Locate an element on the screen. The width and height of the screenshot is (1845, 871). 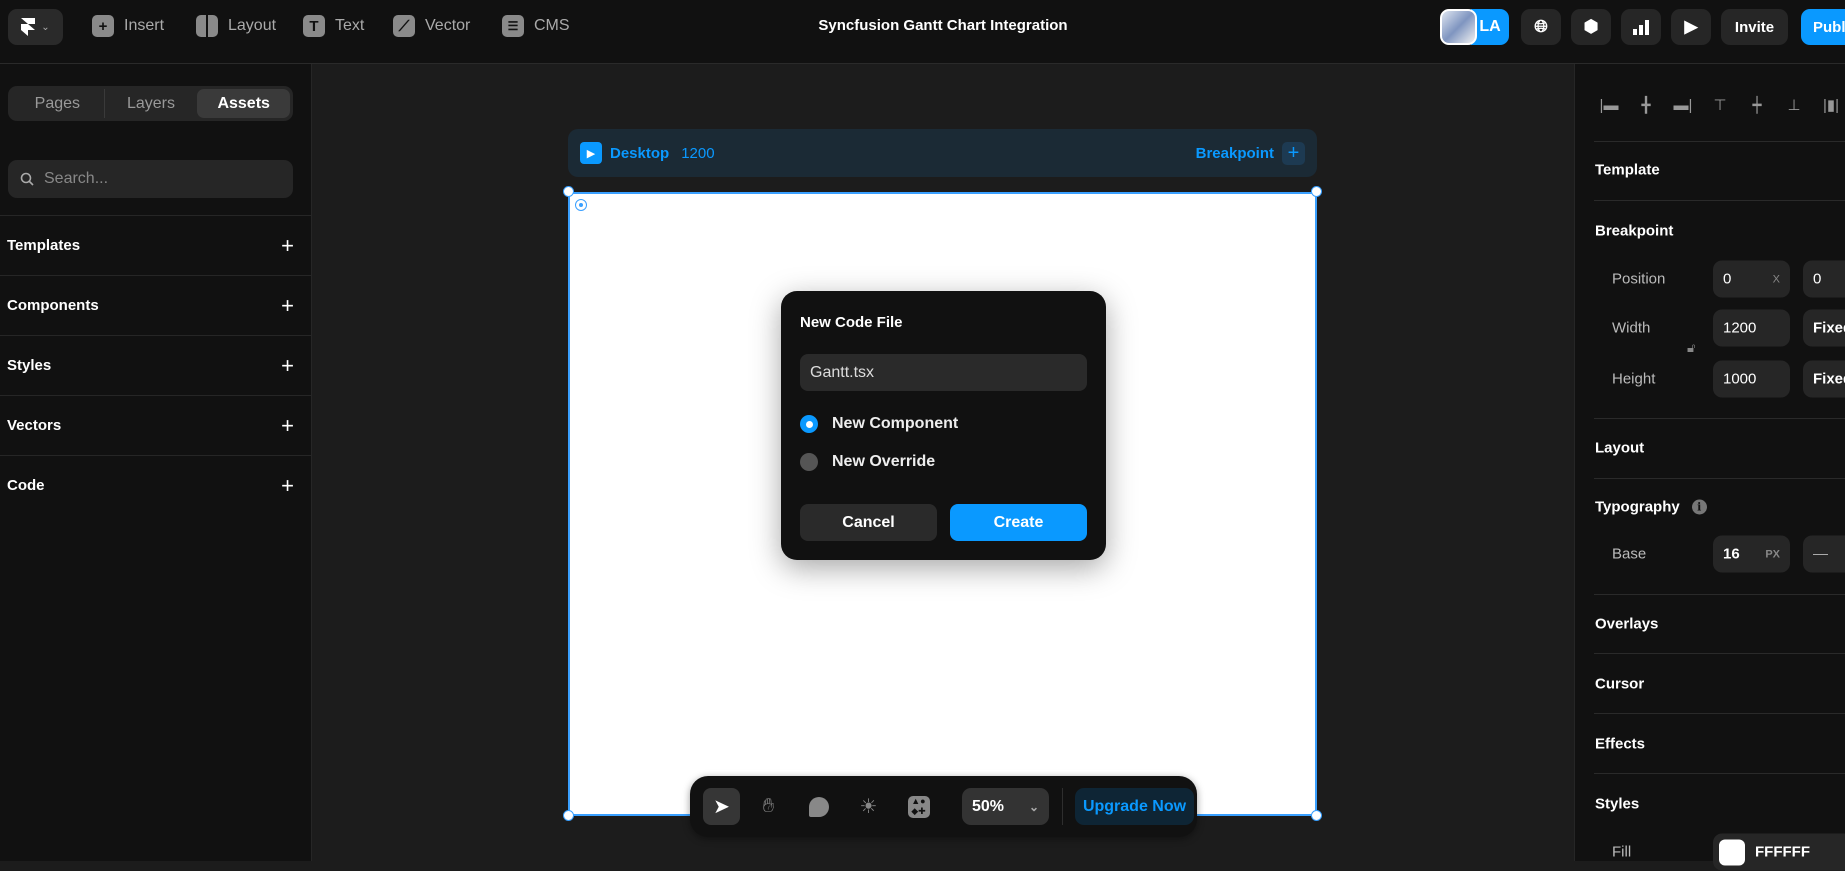
distribute-icon: |▮| is located at coordinates (1831, 105).